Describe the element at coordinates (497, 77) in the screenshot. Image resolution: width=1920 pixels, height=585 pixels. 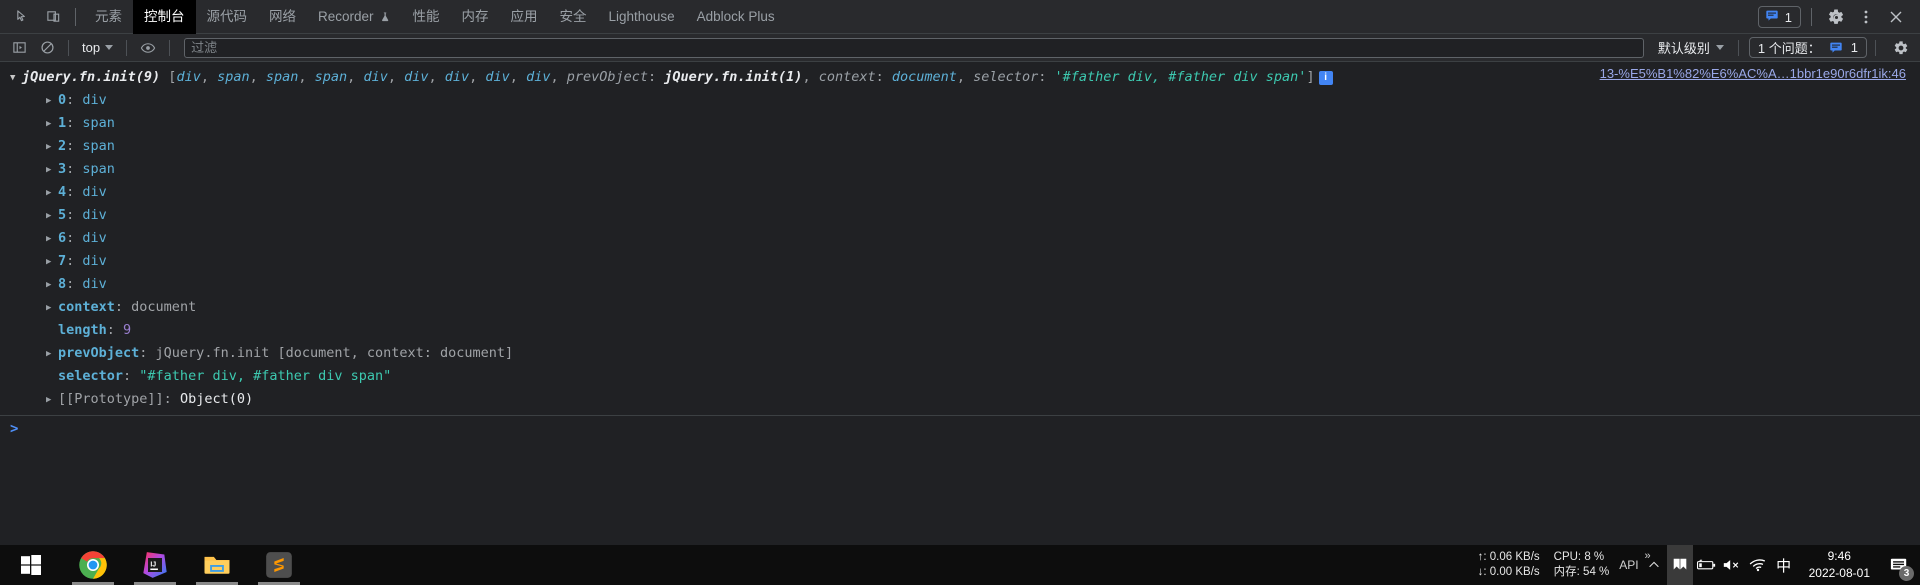
I see `node-preview-7: div` at that location.